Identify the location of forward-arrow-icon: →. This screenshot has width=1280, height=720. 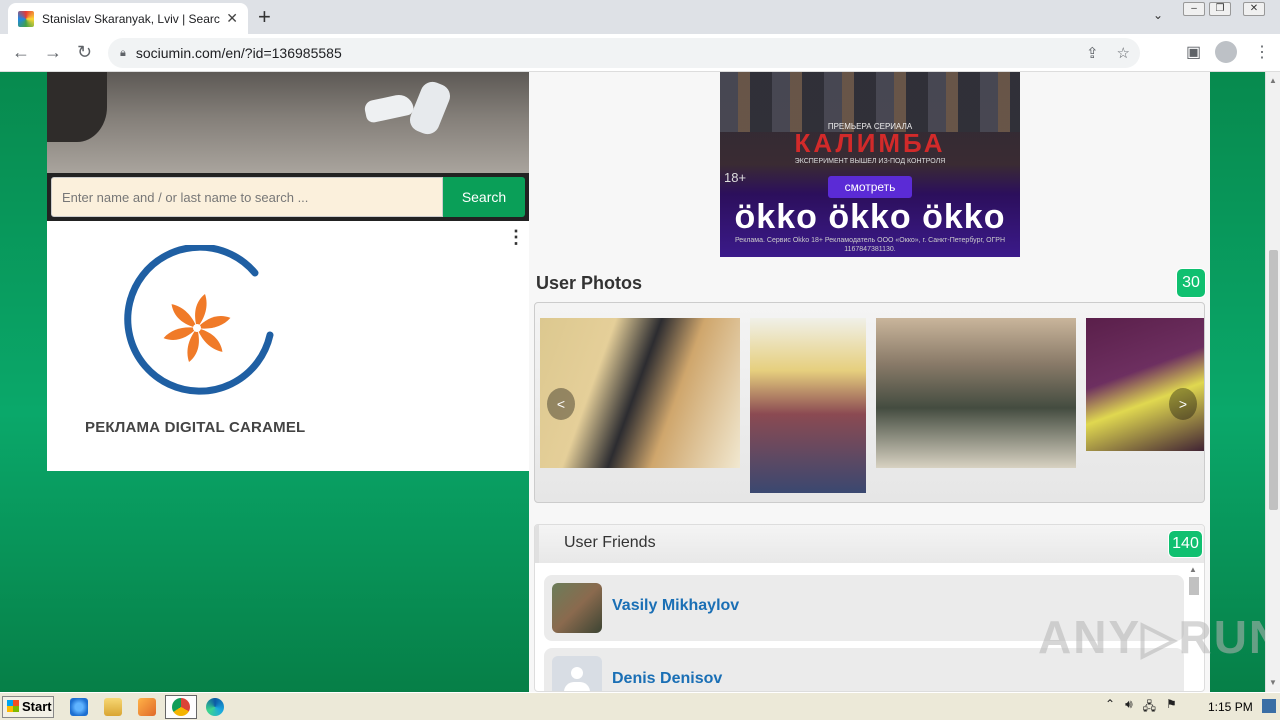
(53, 52).